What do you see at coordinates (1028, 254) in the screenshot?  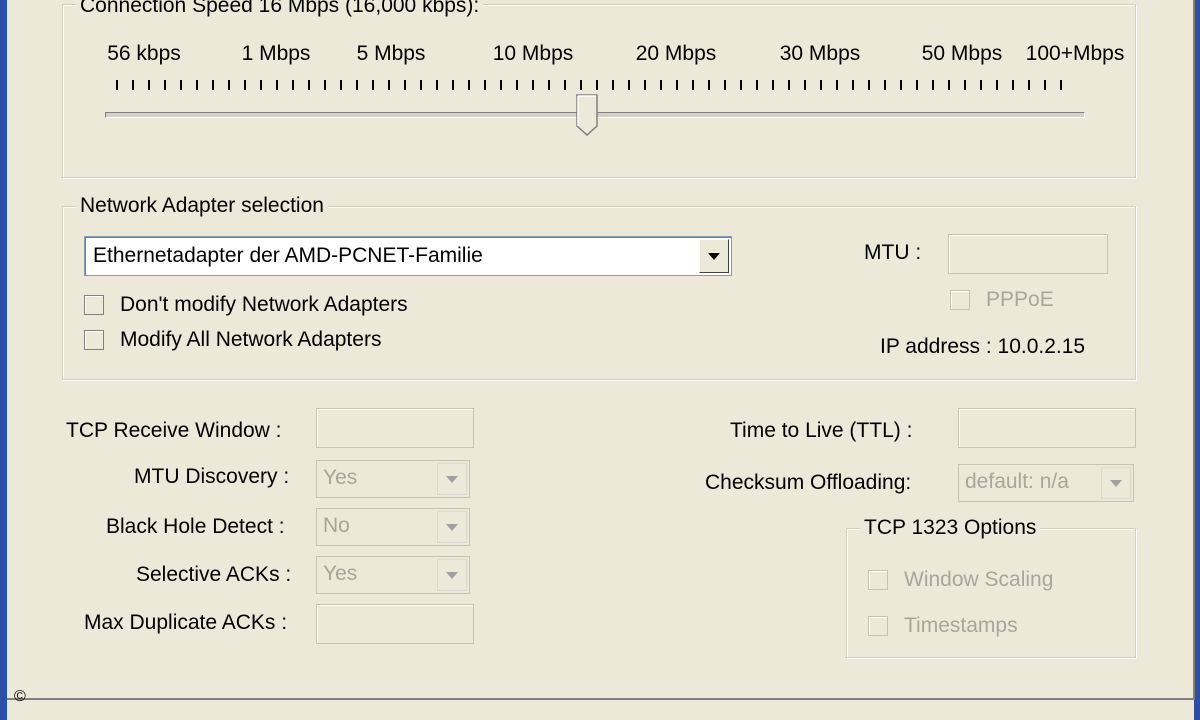 I see `mtu-field` at bounding box center [1028, 254].